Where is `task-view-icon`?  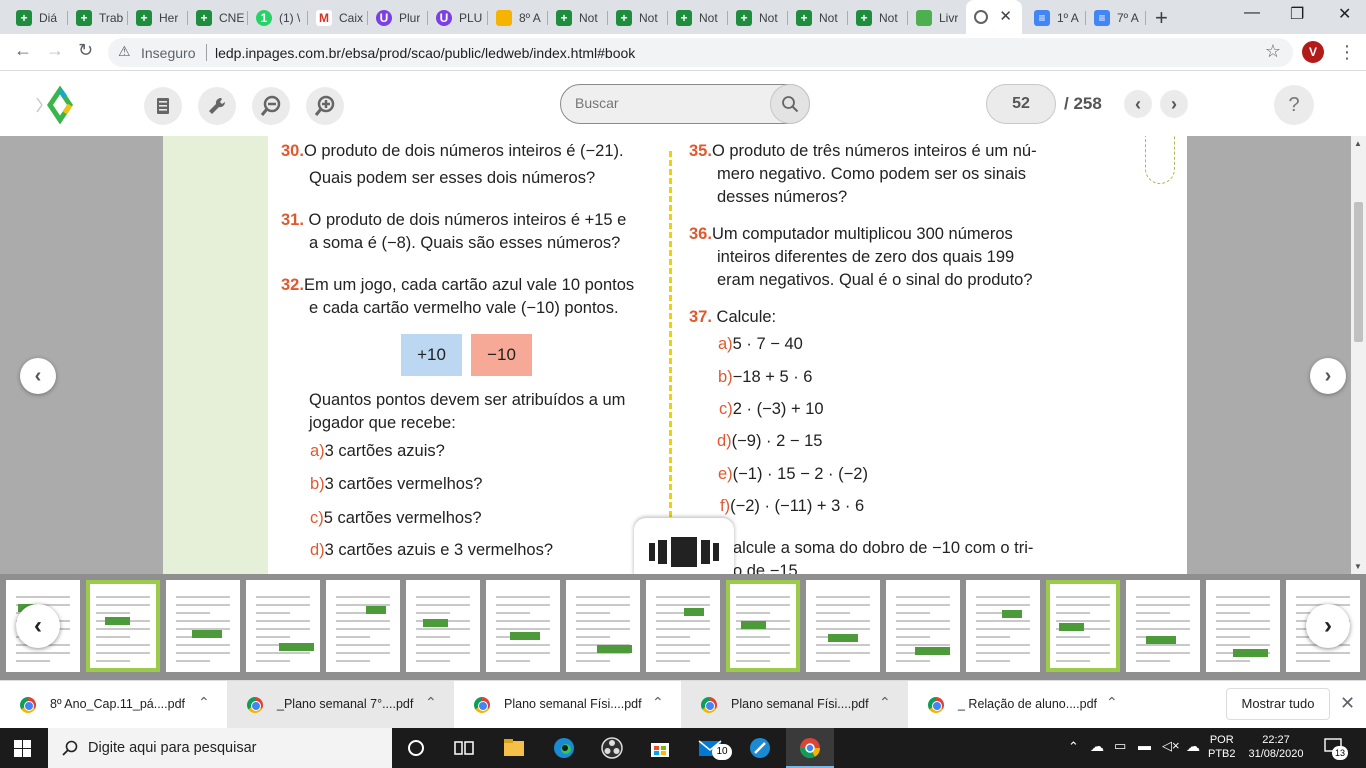 task-view-icon is located at coordinates (464, 748).